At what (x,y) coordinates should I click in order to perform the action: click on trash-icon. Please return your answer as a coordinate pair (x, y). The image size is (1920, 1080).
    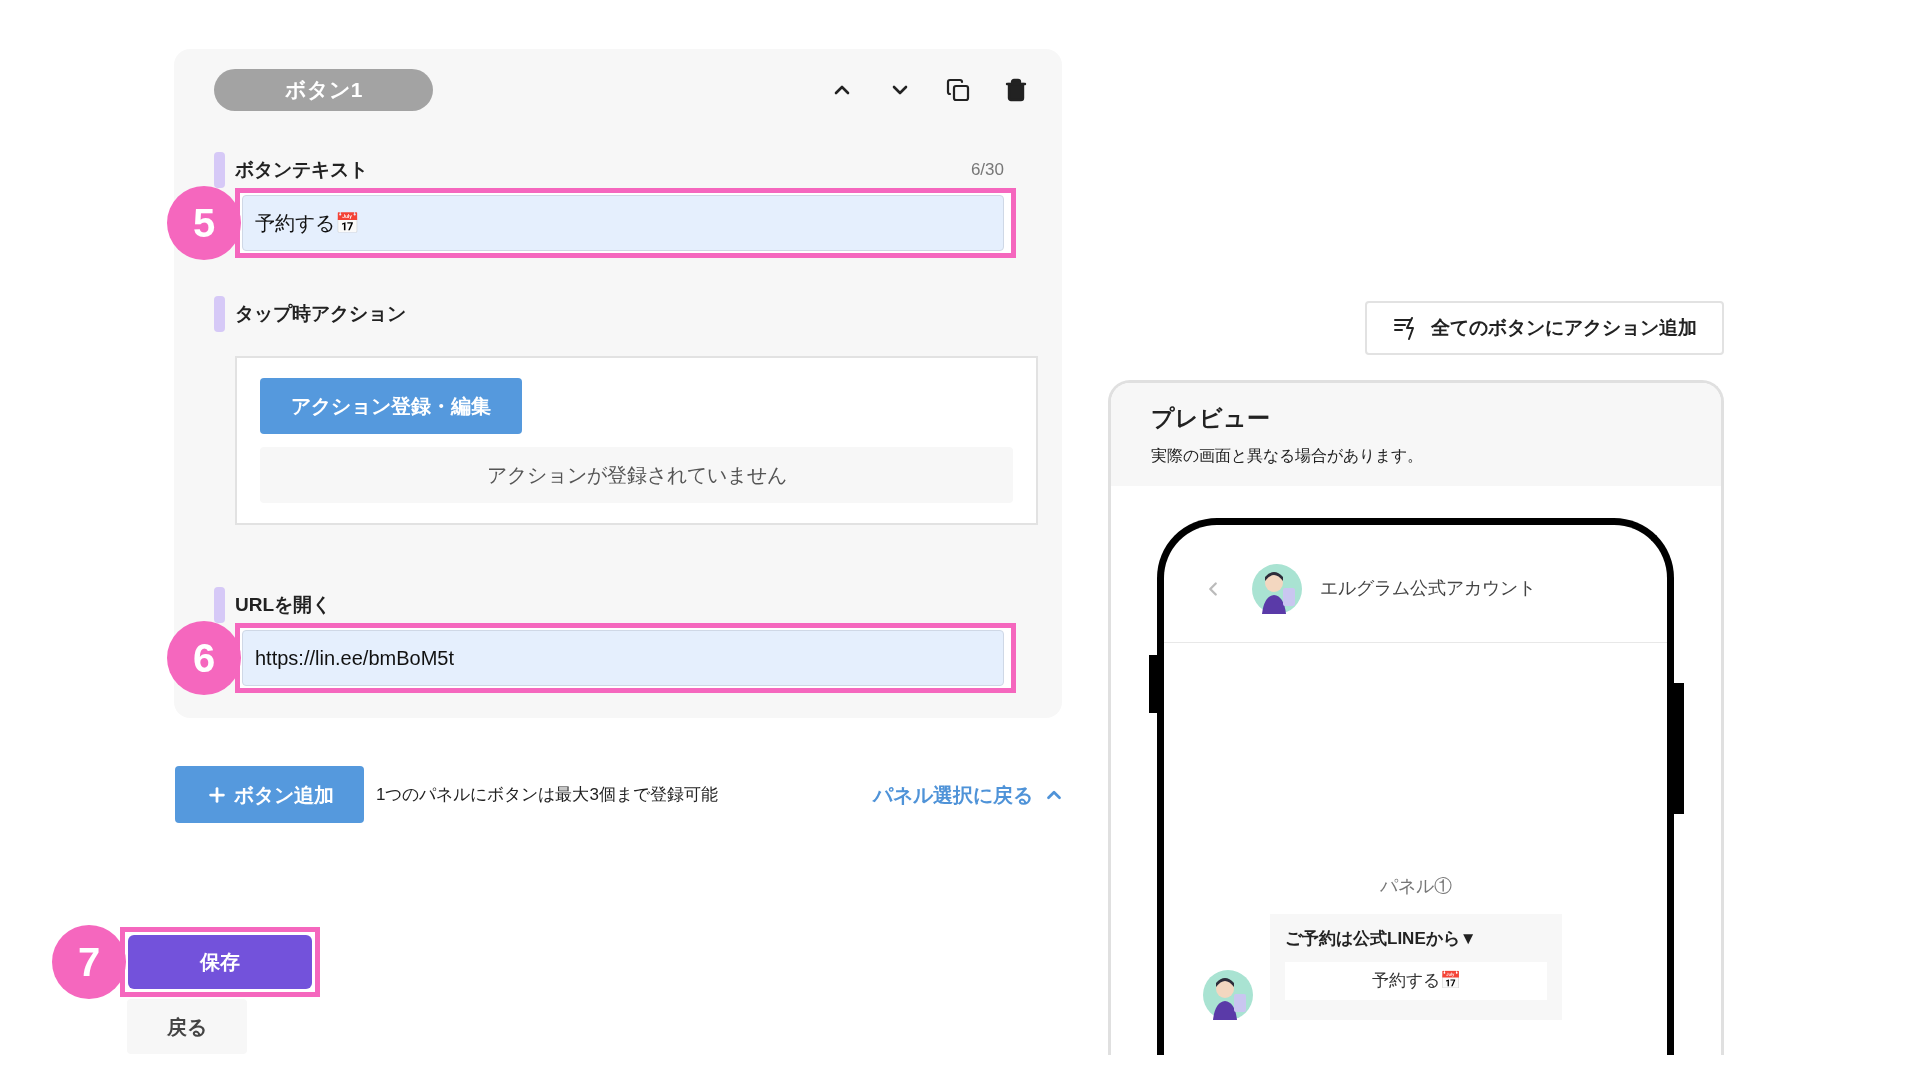
    Looking at the image, I should click on (1016, 90).